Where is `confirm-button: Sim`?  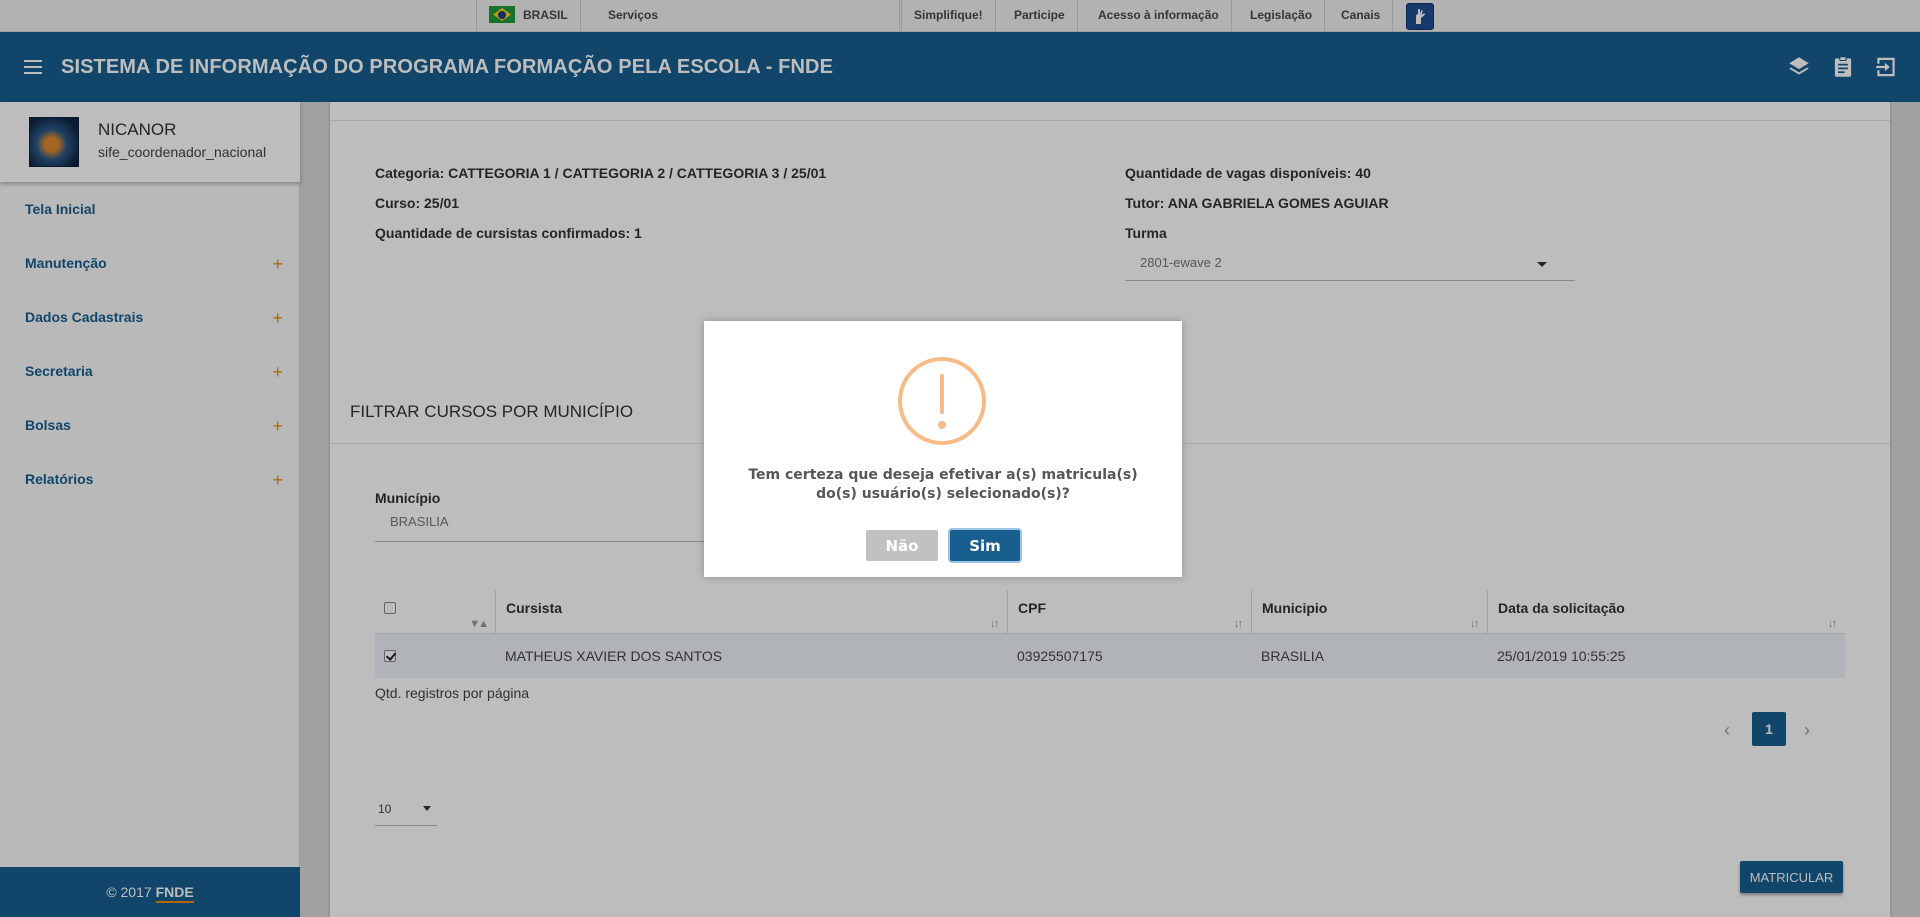
confirm-button: Sim is located at coordinates (985, 545).